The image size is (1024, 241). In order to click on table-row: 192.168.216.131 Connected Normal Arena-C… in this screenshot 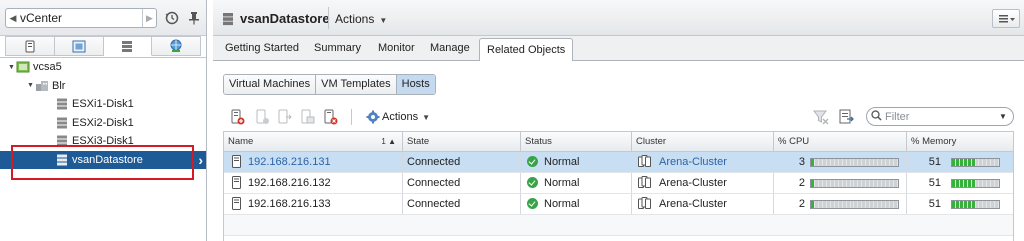, I will do `click(618, 162)`.